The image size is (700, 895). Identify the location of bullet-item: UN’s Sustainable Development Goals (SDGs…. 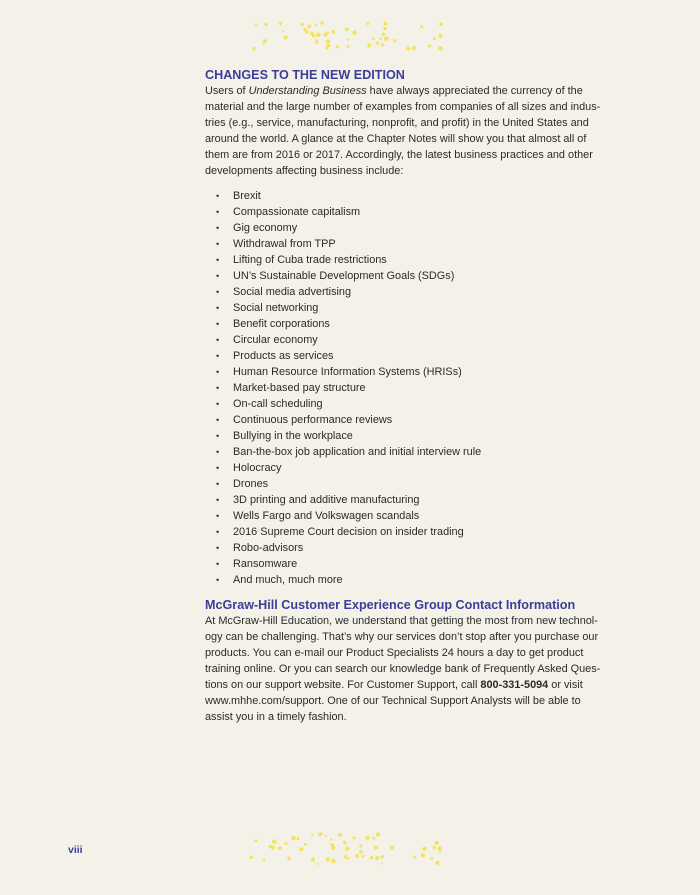
(411, 276).